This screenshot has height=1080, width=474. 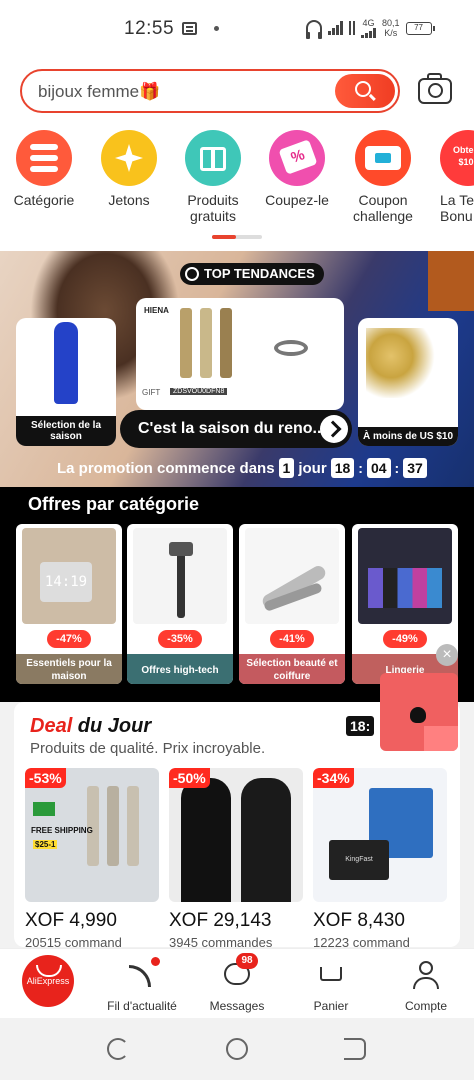 I want to click on deal-image-wig: -50%, so click(x=236, y=835).